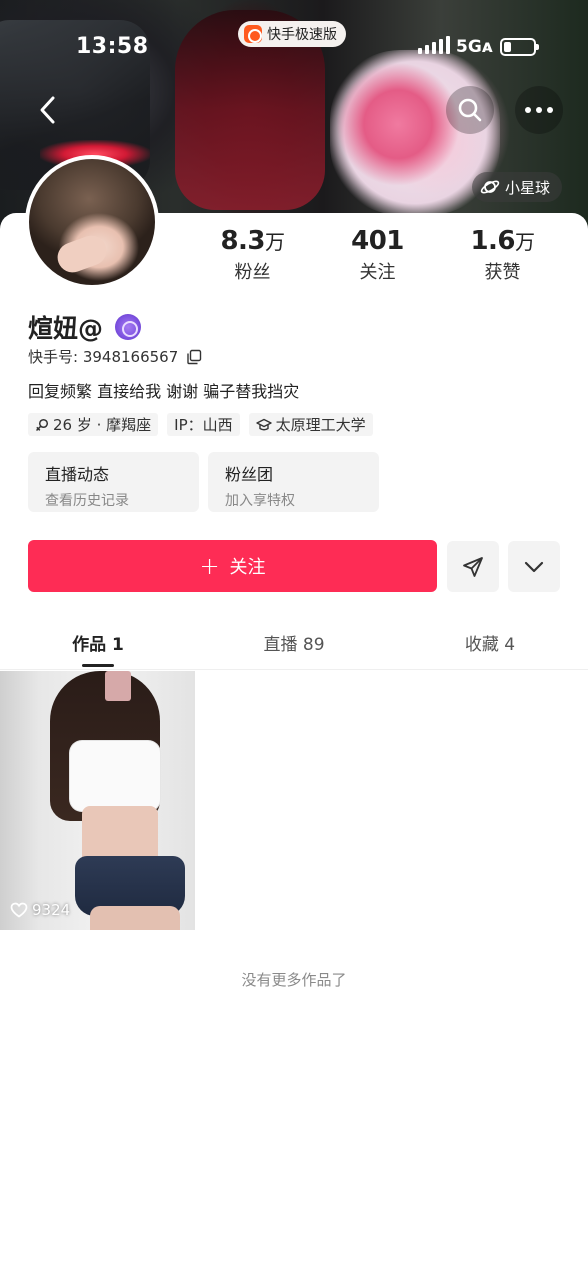  I want to click on stat-value: 401, so click(377, 241).